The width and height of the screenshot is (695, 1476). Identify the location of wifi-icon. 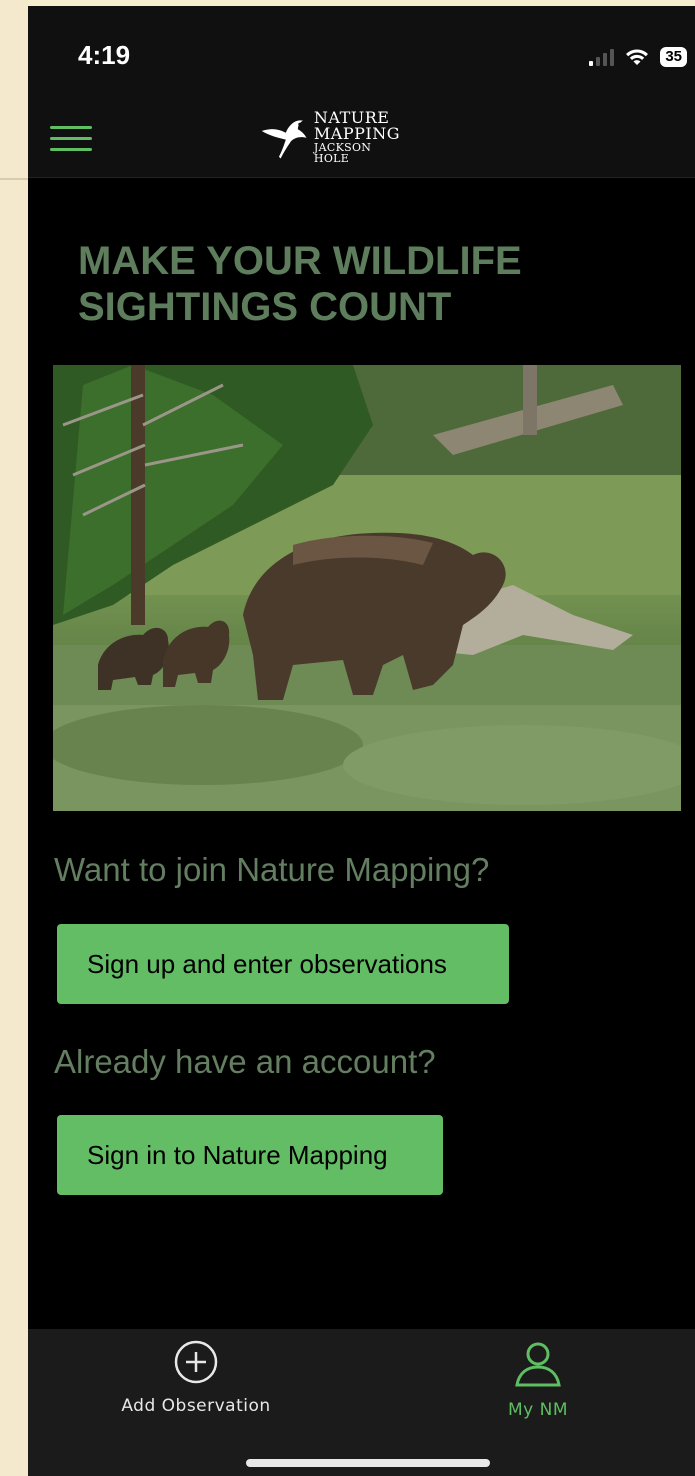
(637, 57).